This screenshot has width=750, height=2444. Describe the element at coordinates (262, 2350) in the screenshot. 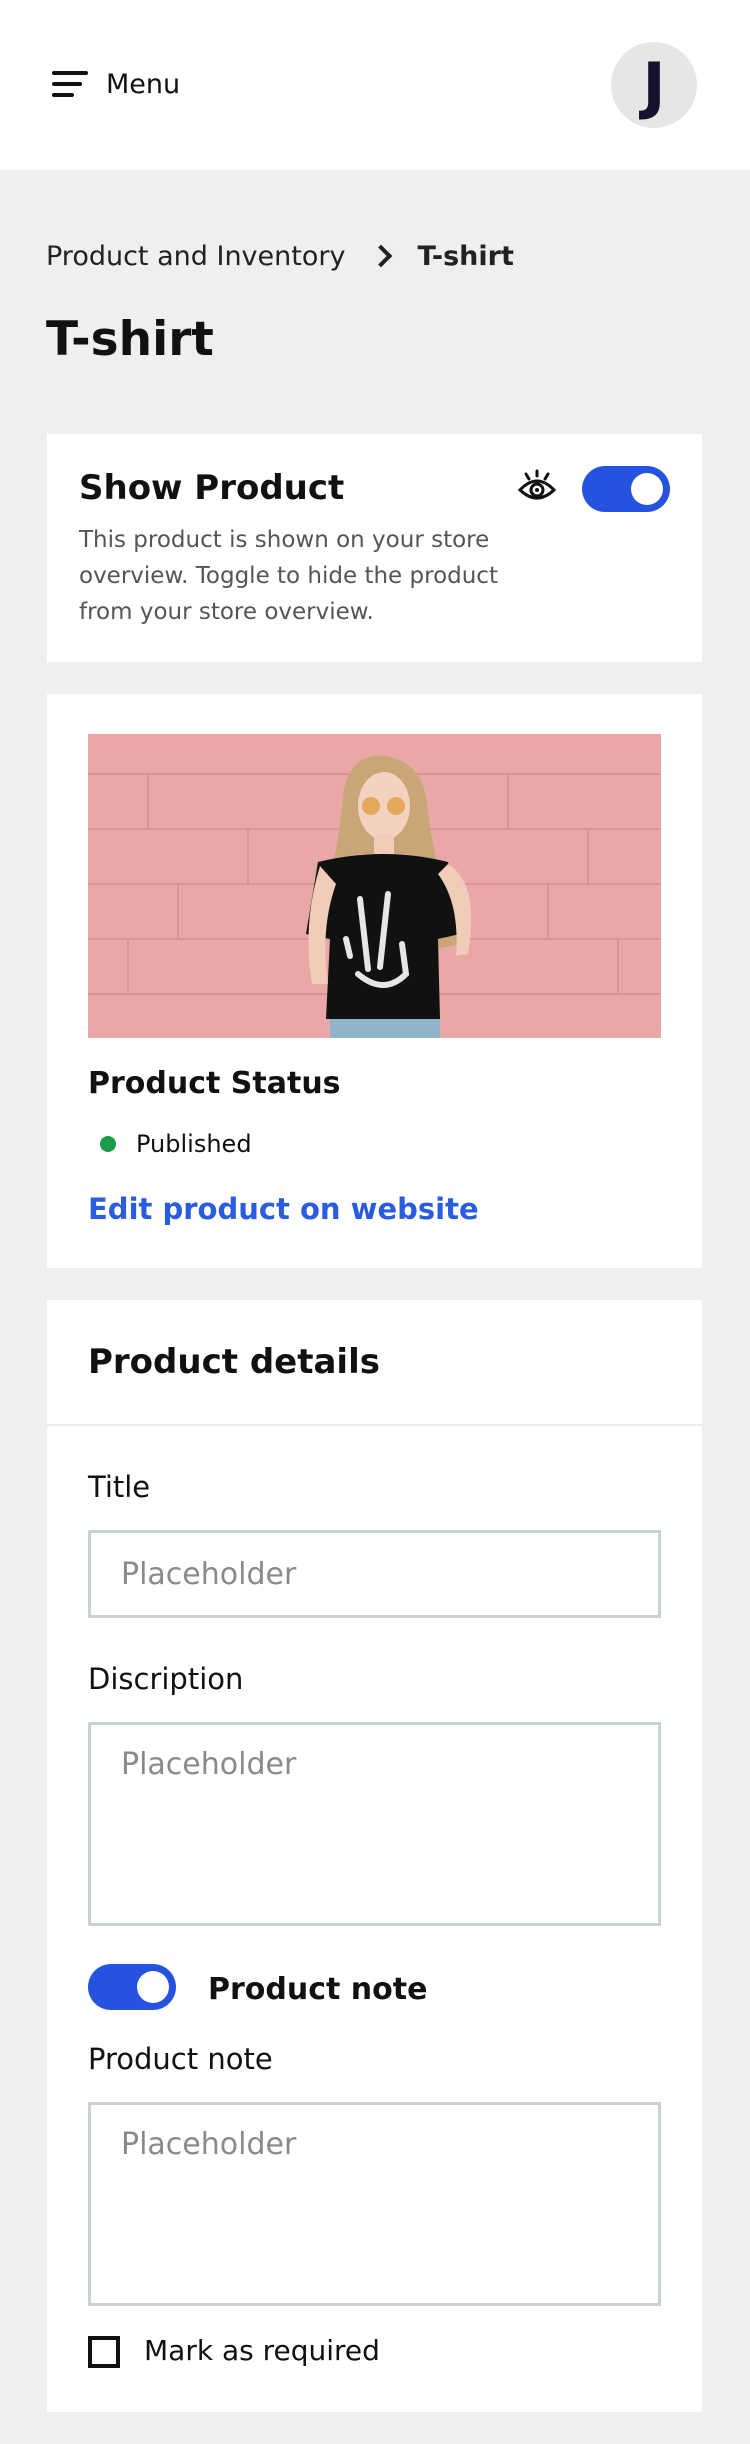

I see `mark-required-label: Mark as required` at that location.